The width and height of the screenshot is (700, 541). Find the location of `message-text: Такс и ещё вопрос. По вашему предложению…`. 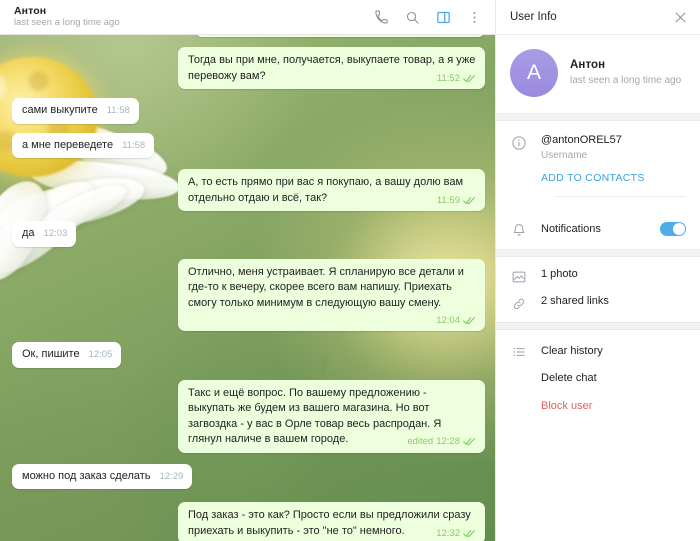

message-text: Такс и ещё вопрос. По вашему предложению… is located at coordinates (316, 416).